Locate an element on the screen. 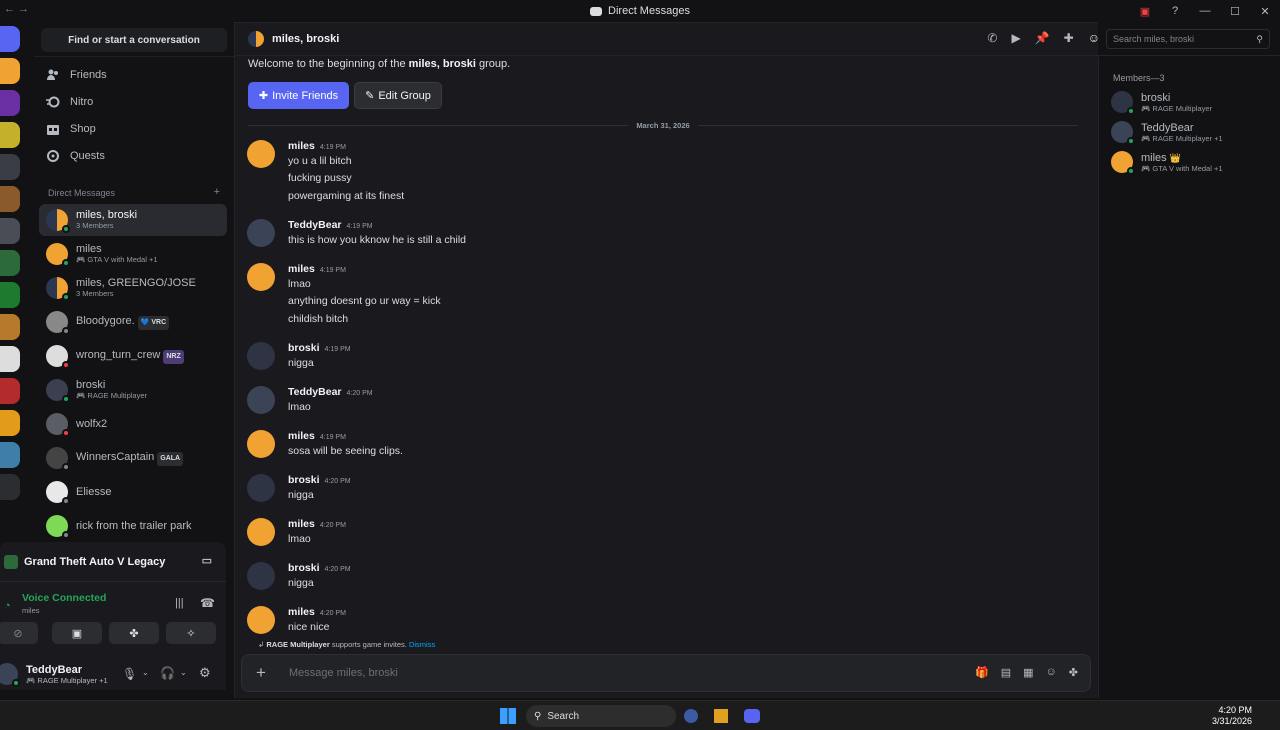 The image size is (1280, 730). mute-icon: 🎙 is located at coordinates (129, 674).